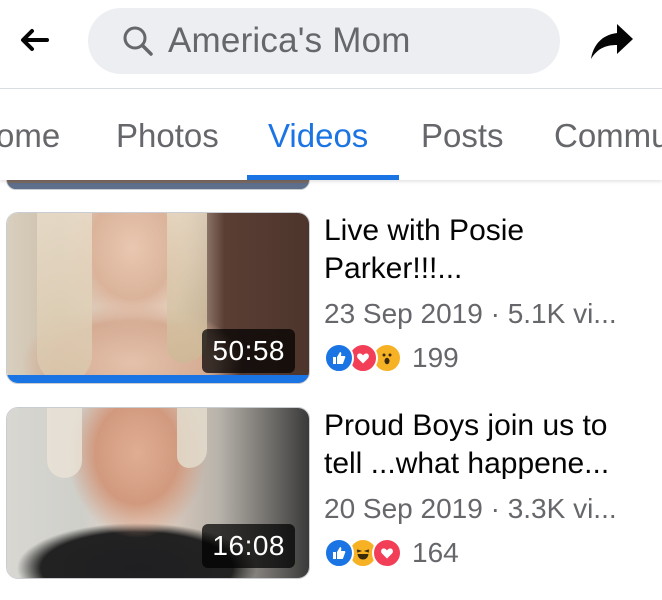  I want to click on back-button, so click(34, 40).